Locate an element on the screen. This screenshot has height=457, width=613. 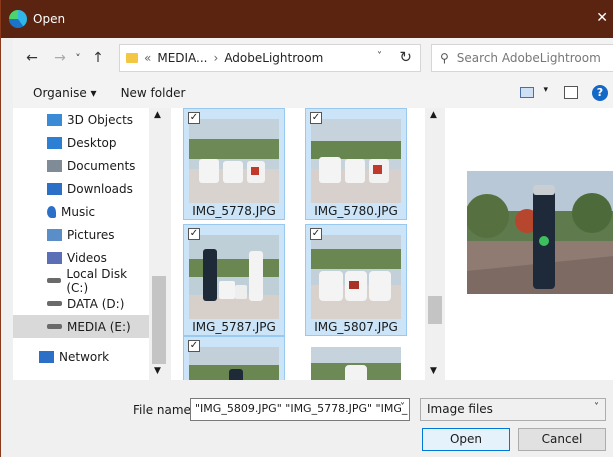
videos-icon is located at coordinates (54, 257).